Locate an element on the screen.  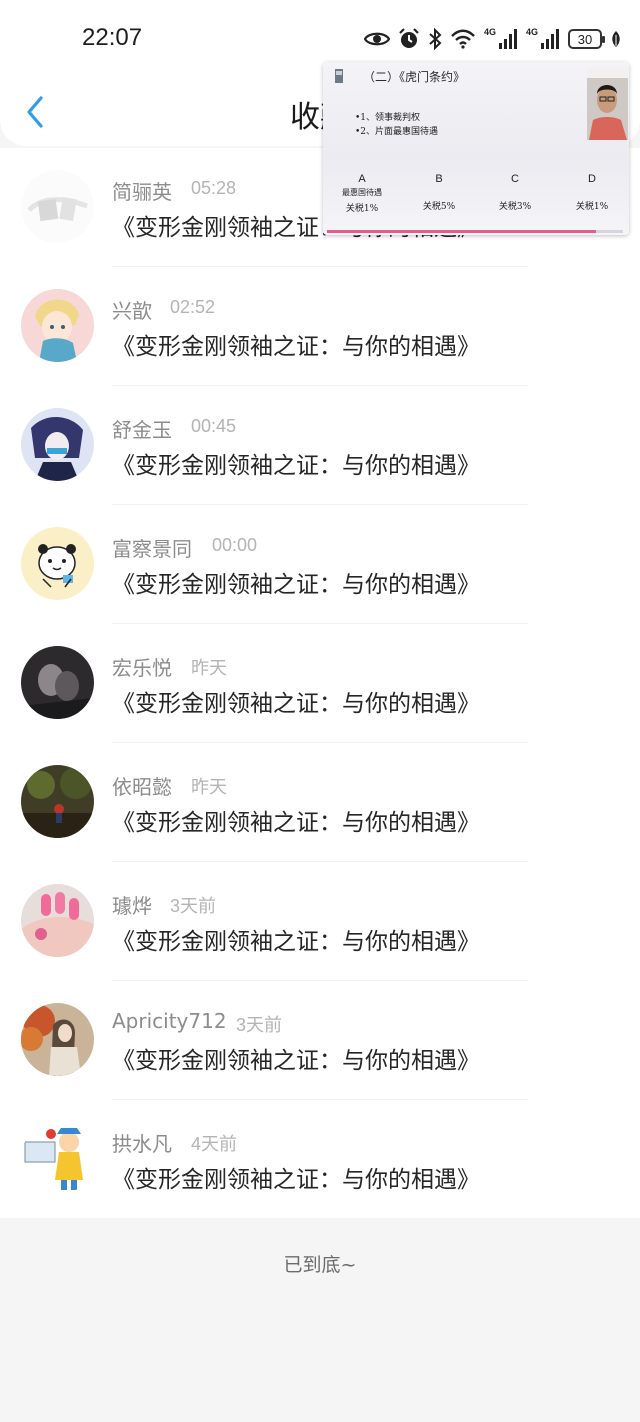
network-type-2: 4G is located at coordinates (531, 32).